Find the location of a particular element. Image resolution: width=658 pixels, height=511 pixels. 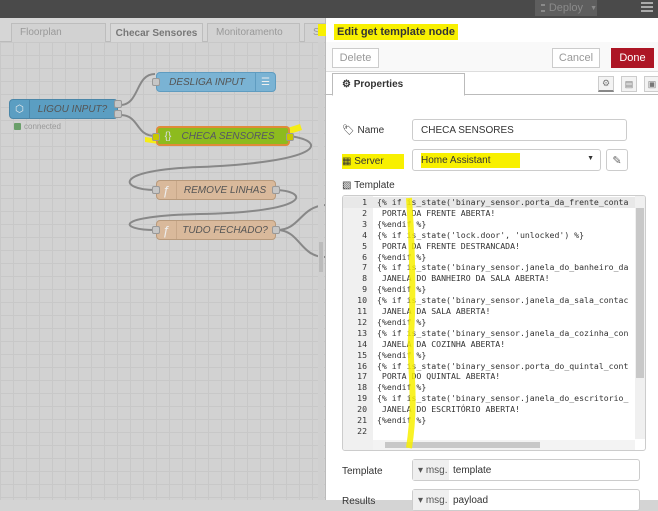

node-status: connected is located at coordinates (37, 126).